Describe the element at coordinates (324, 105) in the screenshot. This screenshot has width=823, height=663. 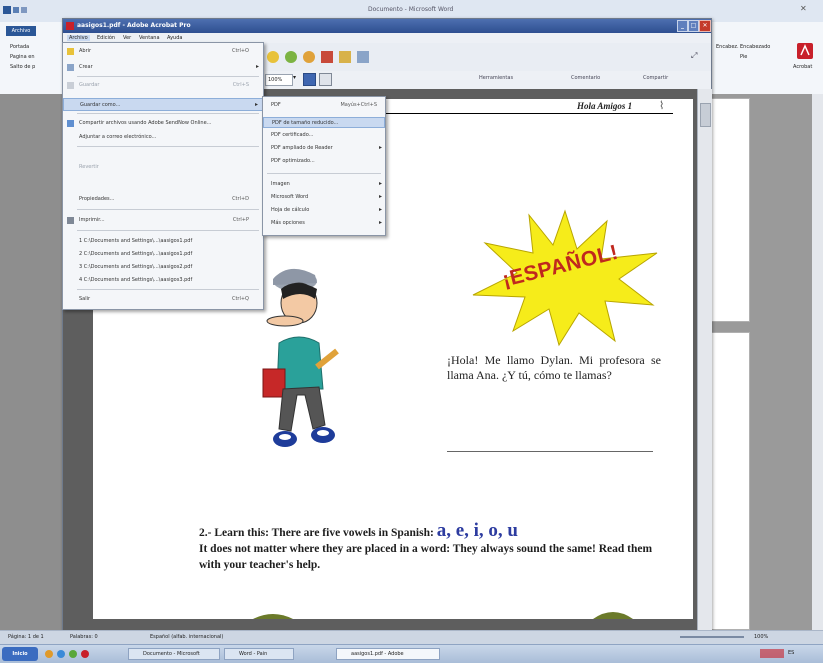
I see `submenu-item-pdf: PDF Mayús+Ctrl+S` at that location.